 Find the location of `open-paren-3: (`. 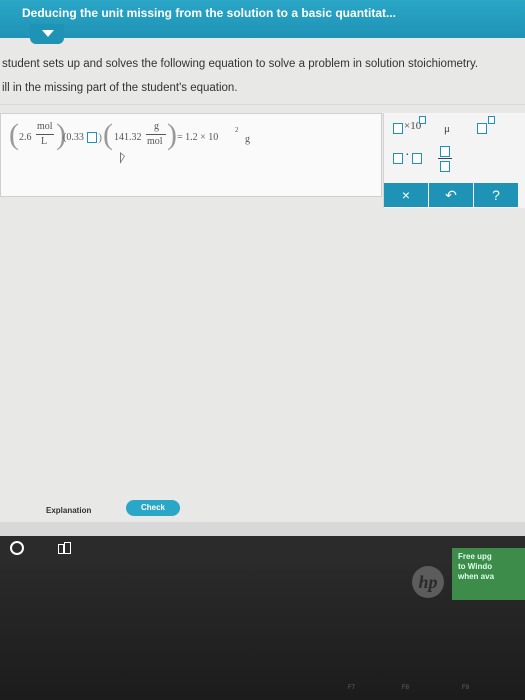

open-paren-3: ( is located at coordinates (108, 134).